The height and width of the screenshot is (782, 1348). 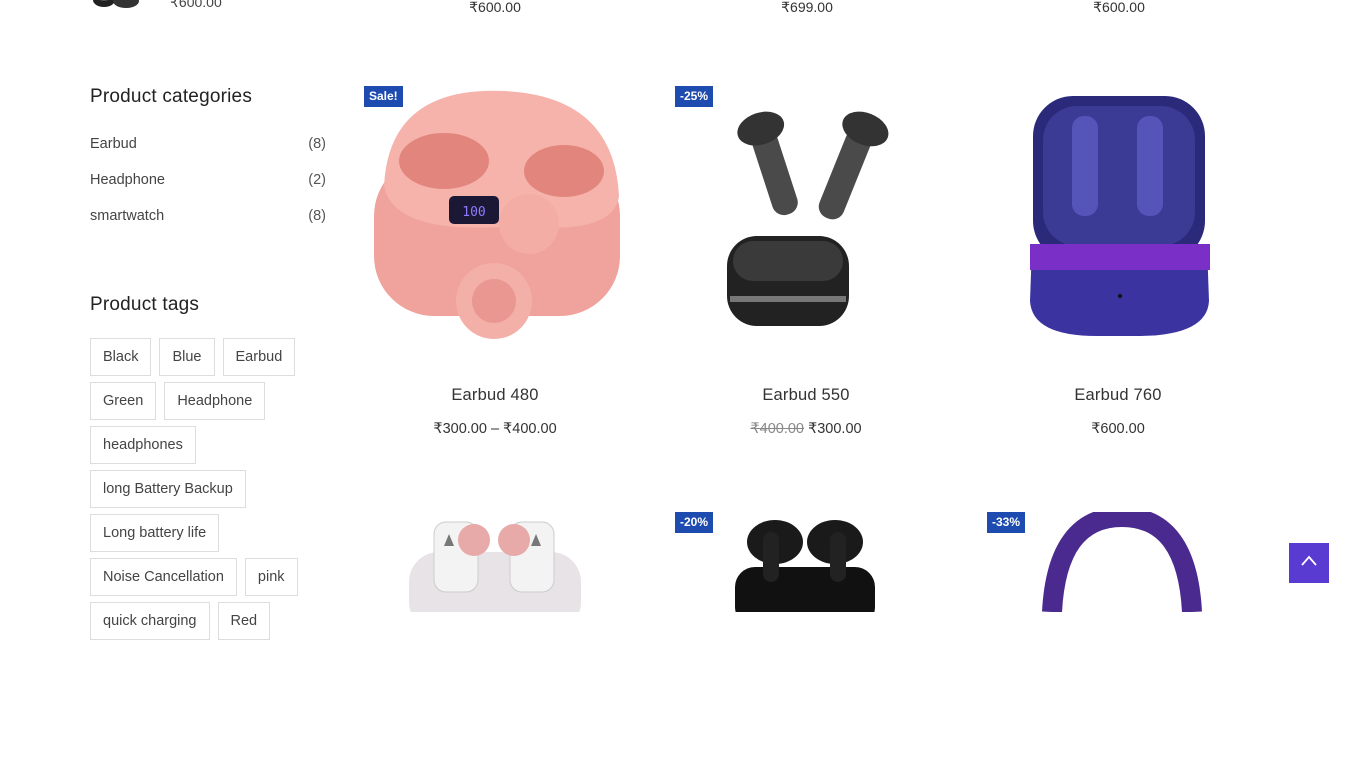 What do you see at coordinates (259, 357) in the screenshot?
I see `tag-link: Earbud` at bounding box center [259, 357].